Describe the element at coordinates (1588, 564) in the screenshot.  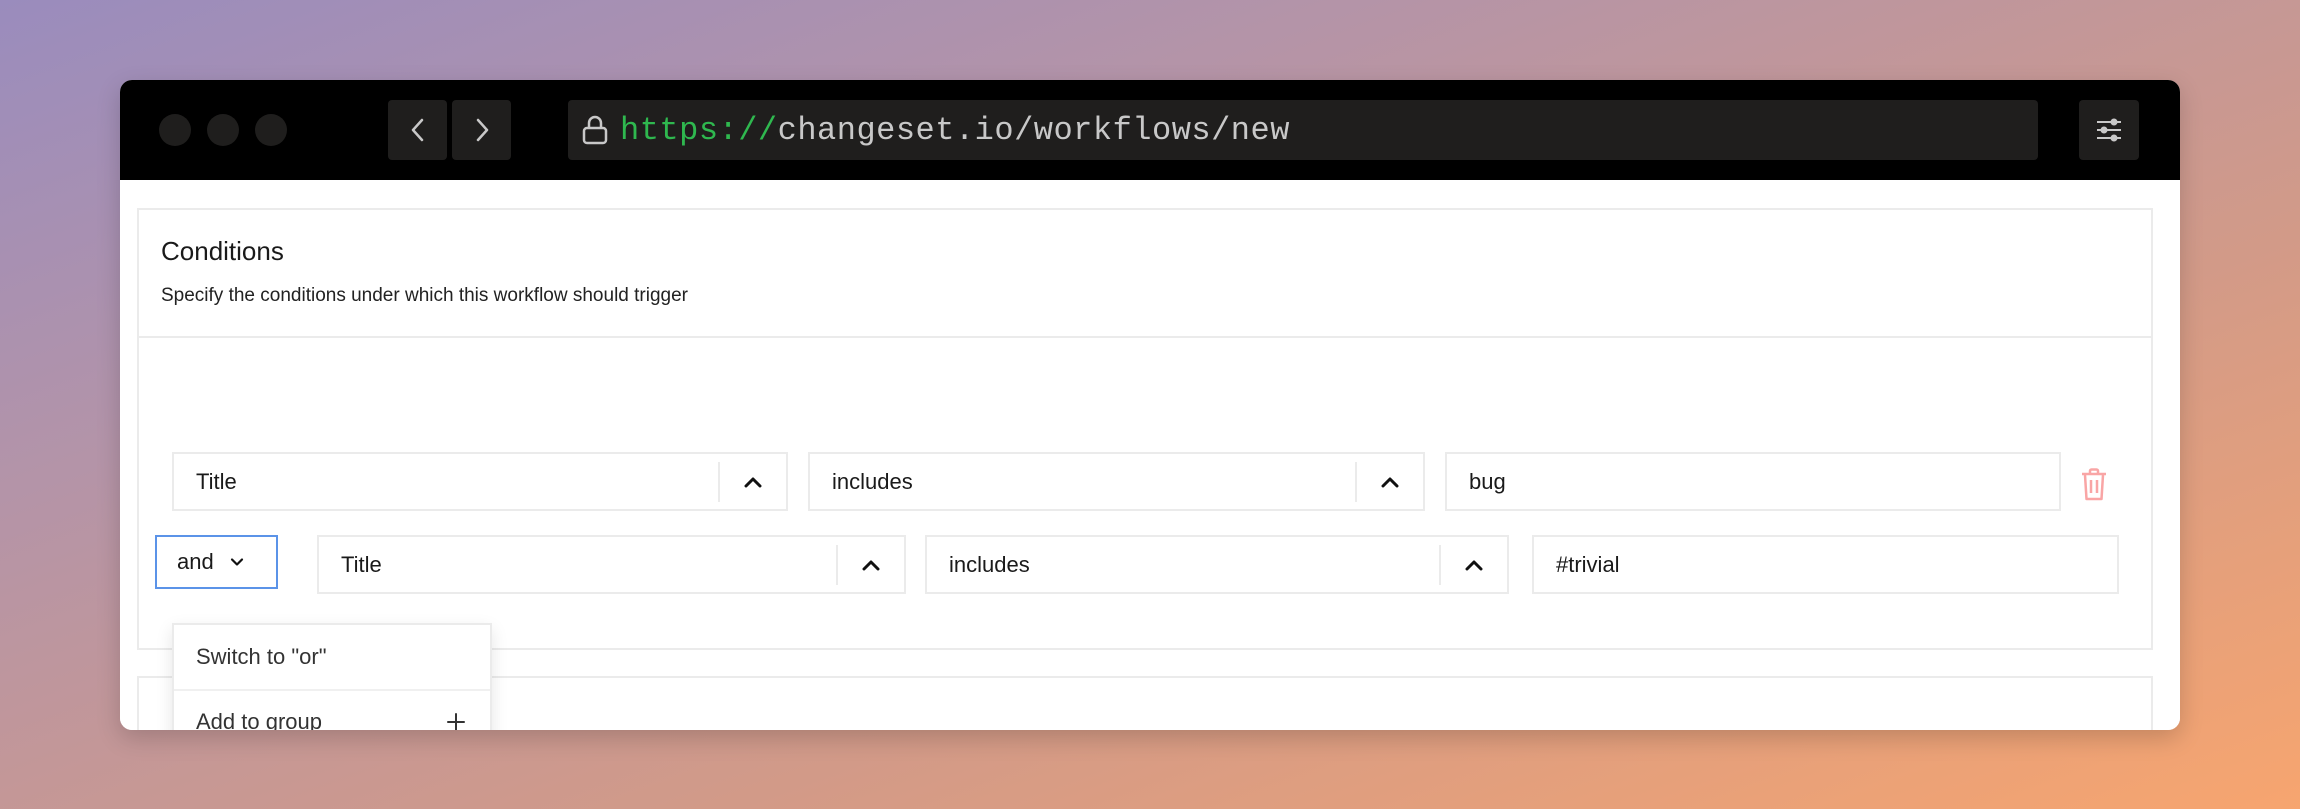
I see `input-value: #trivial` at that location.